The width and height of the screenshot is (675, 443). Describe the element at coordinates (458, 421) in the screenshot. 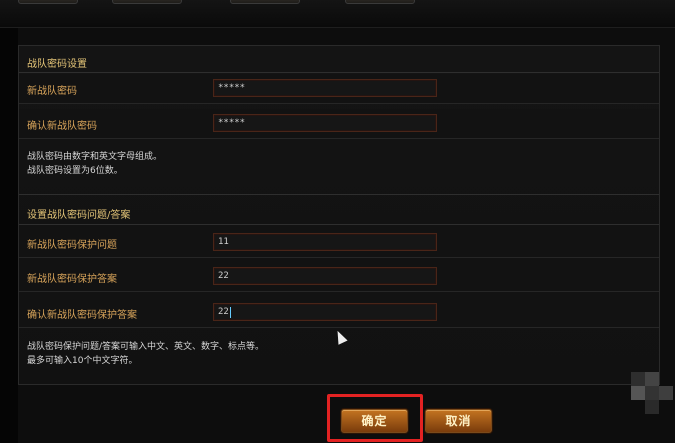

I see `cancel-button: 取消` at that location.